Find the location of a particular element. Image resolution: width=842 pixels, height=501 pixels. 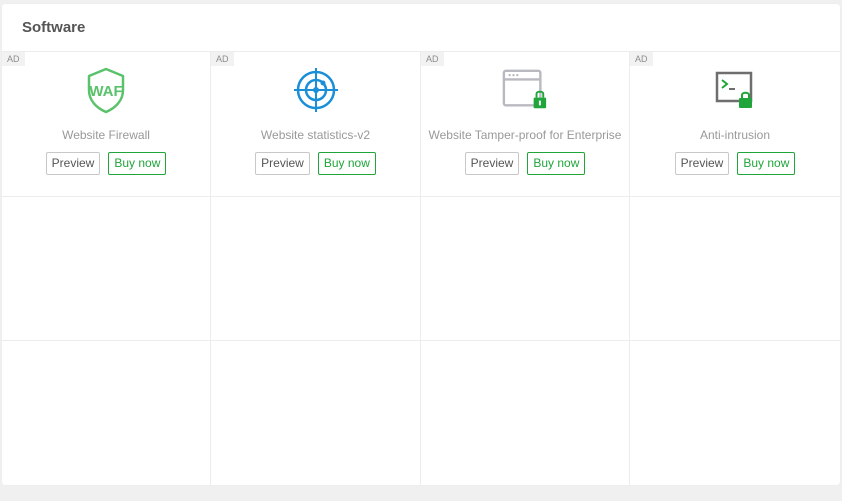

panel-title: Software is located at coordinates (54, 27).